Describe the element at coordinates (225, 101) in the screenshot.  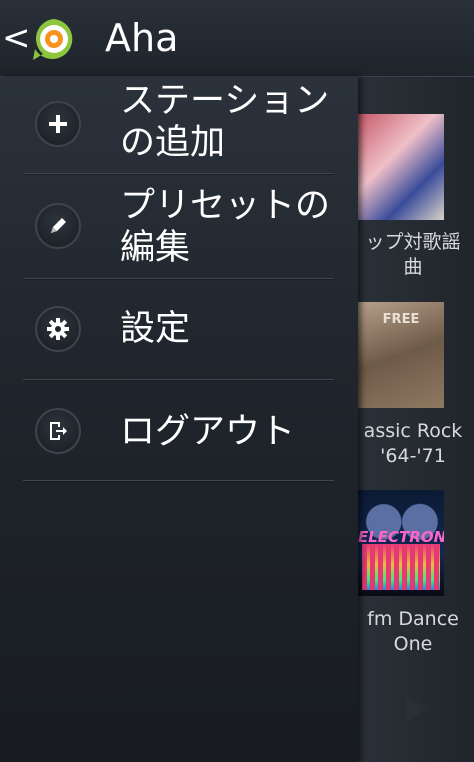
I see `menu-label-line1: ステーション` at that location.